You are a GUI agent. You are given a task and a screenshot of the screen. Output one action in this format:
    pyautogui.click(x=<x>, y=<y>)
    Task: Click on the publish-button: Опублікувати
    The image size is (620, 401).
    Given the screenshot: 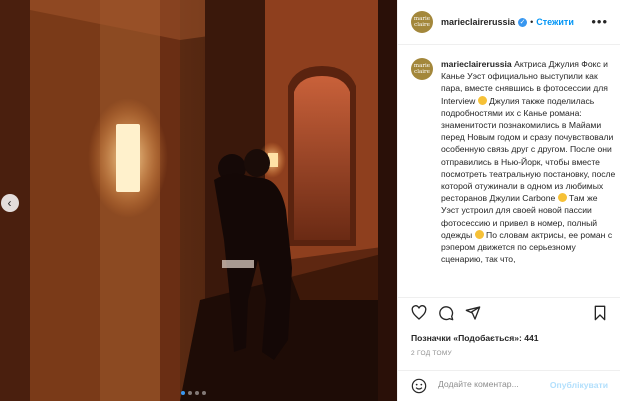 What is the action you would take?
    pyautogui.click(x=579, y=385)
    